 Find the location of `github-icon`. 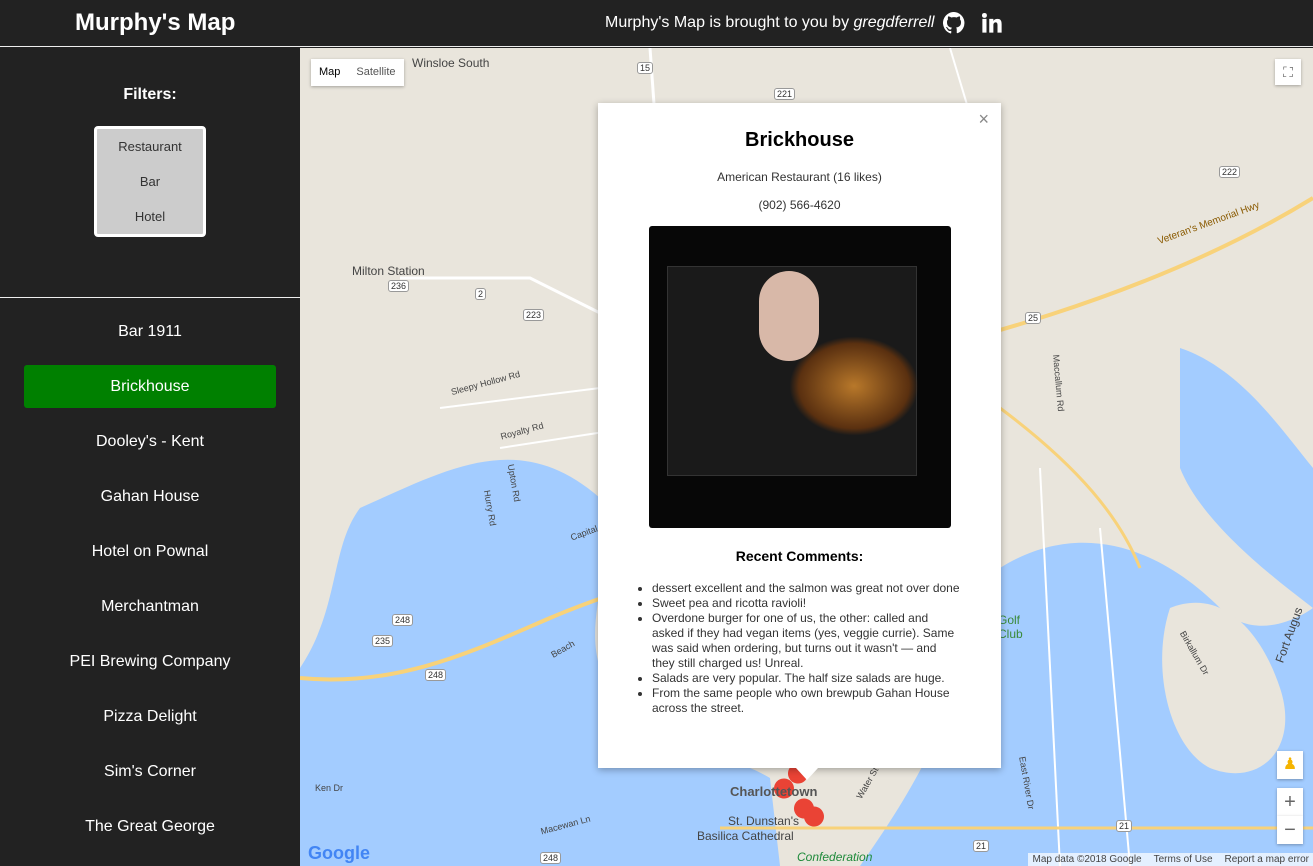

github-icon is located at coordinates (954, 23).